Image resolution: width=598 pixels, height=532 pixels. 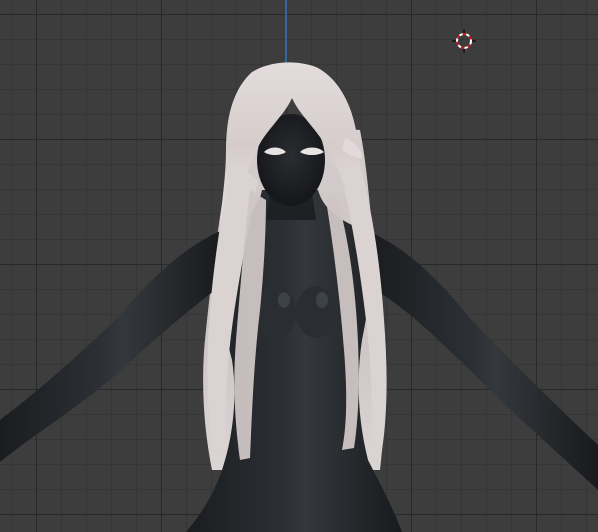 I want to click on 3d-cursor-icon, so click(x=464, y=41).